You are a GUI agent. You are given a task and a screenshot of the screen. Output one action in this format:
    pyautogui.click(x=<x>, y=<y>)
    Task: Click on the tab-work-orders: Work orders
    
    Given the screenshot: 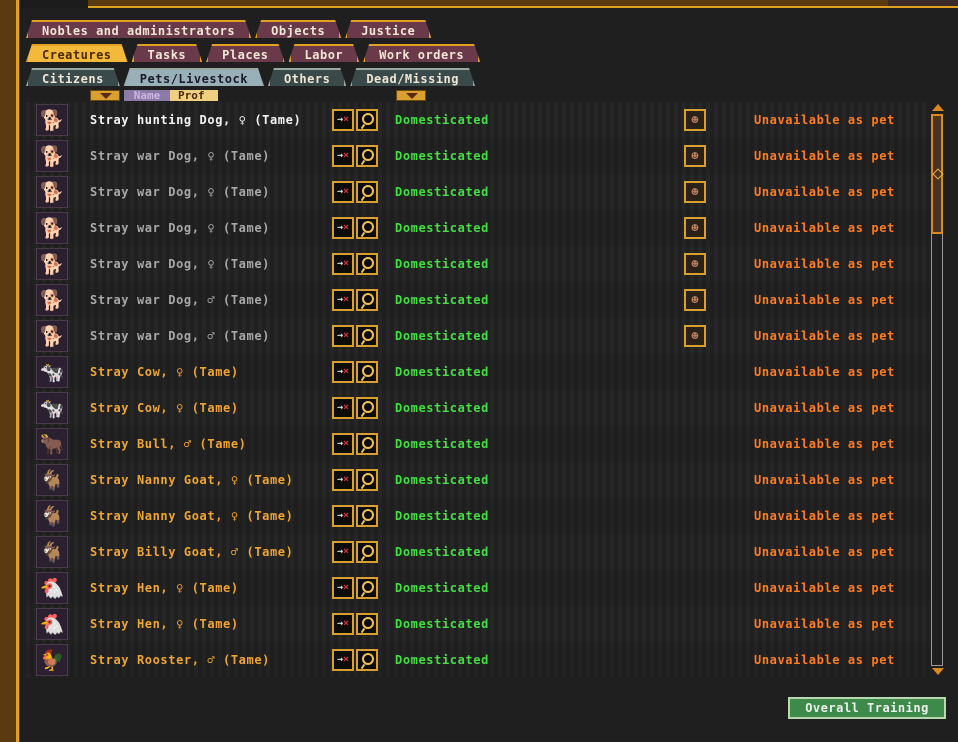 What is the action you would take?
    pyautogui.click(x=421, y=53)
    